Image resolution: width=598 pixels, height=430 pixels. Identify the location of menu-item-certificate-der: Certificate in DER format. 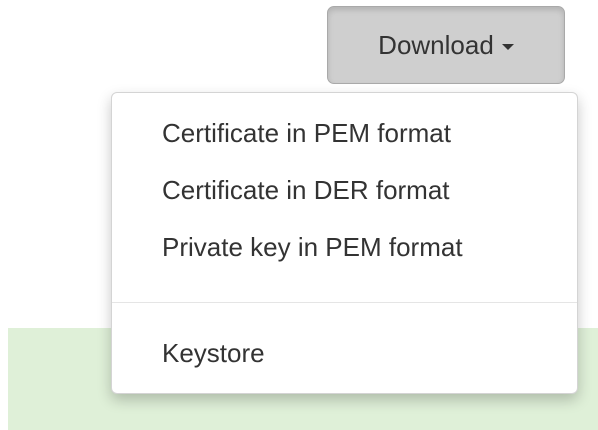
(306, 190).